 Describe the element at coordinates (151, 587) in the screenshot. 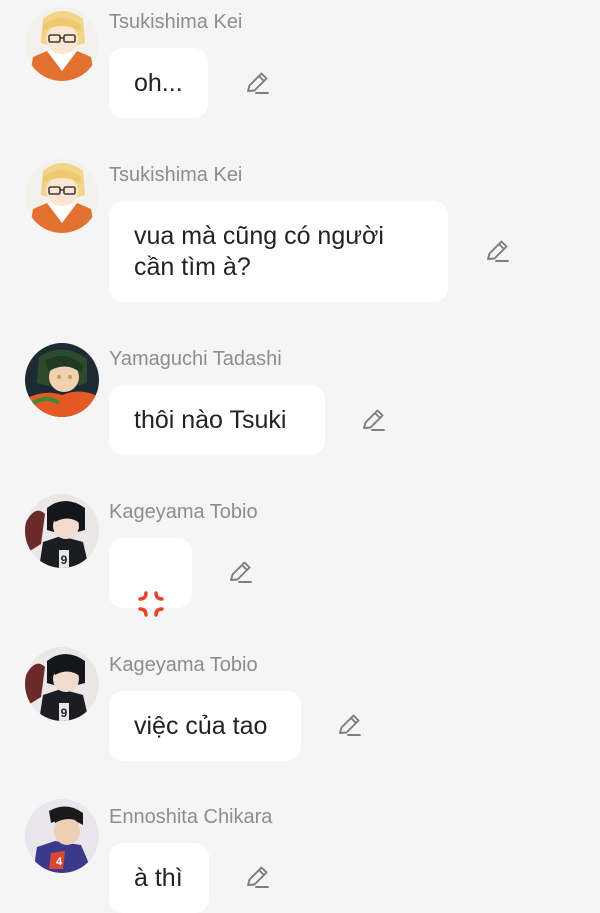

I see `anger-symbol-icon` at that location.